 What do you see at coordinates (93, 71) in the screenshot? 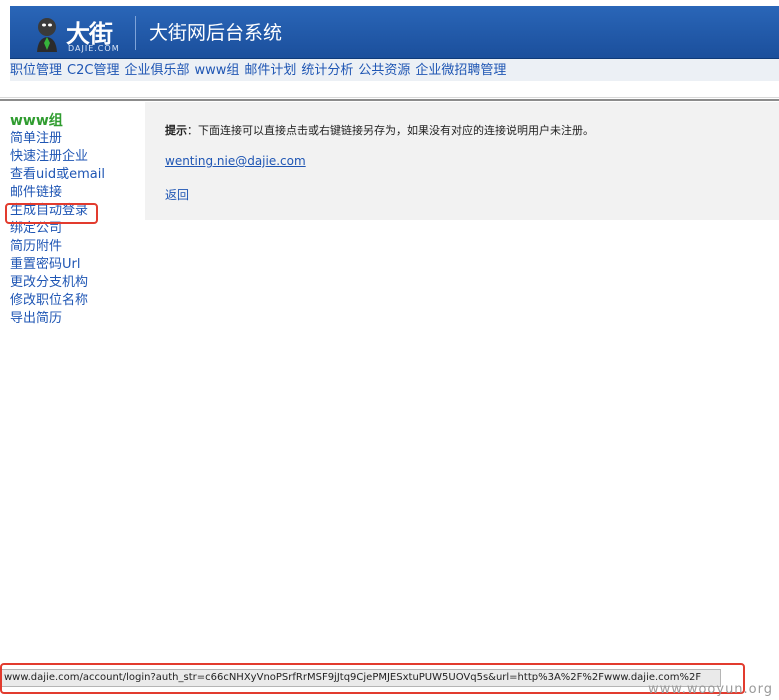
I see `nav-item-c2c-management: C2C管理` at bounding box center [93, 71].